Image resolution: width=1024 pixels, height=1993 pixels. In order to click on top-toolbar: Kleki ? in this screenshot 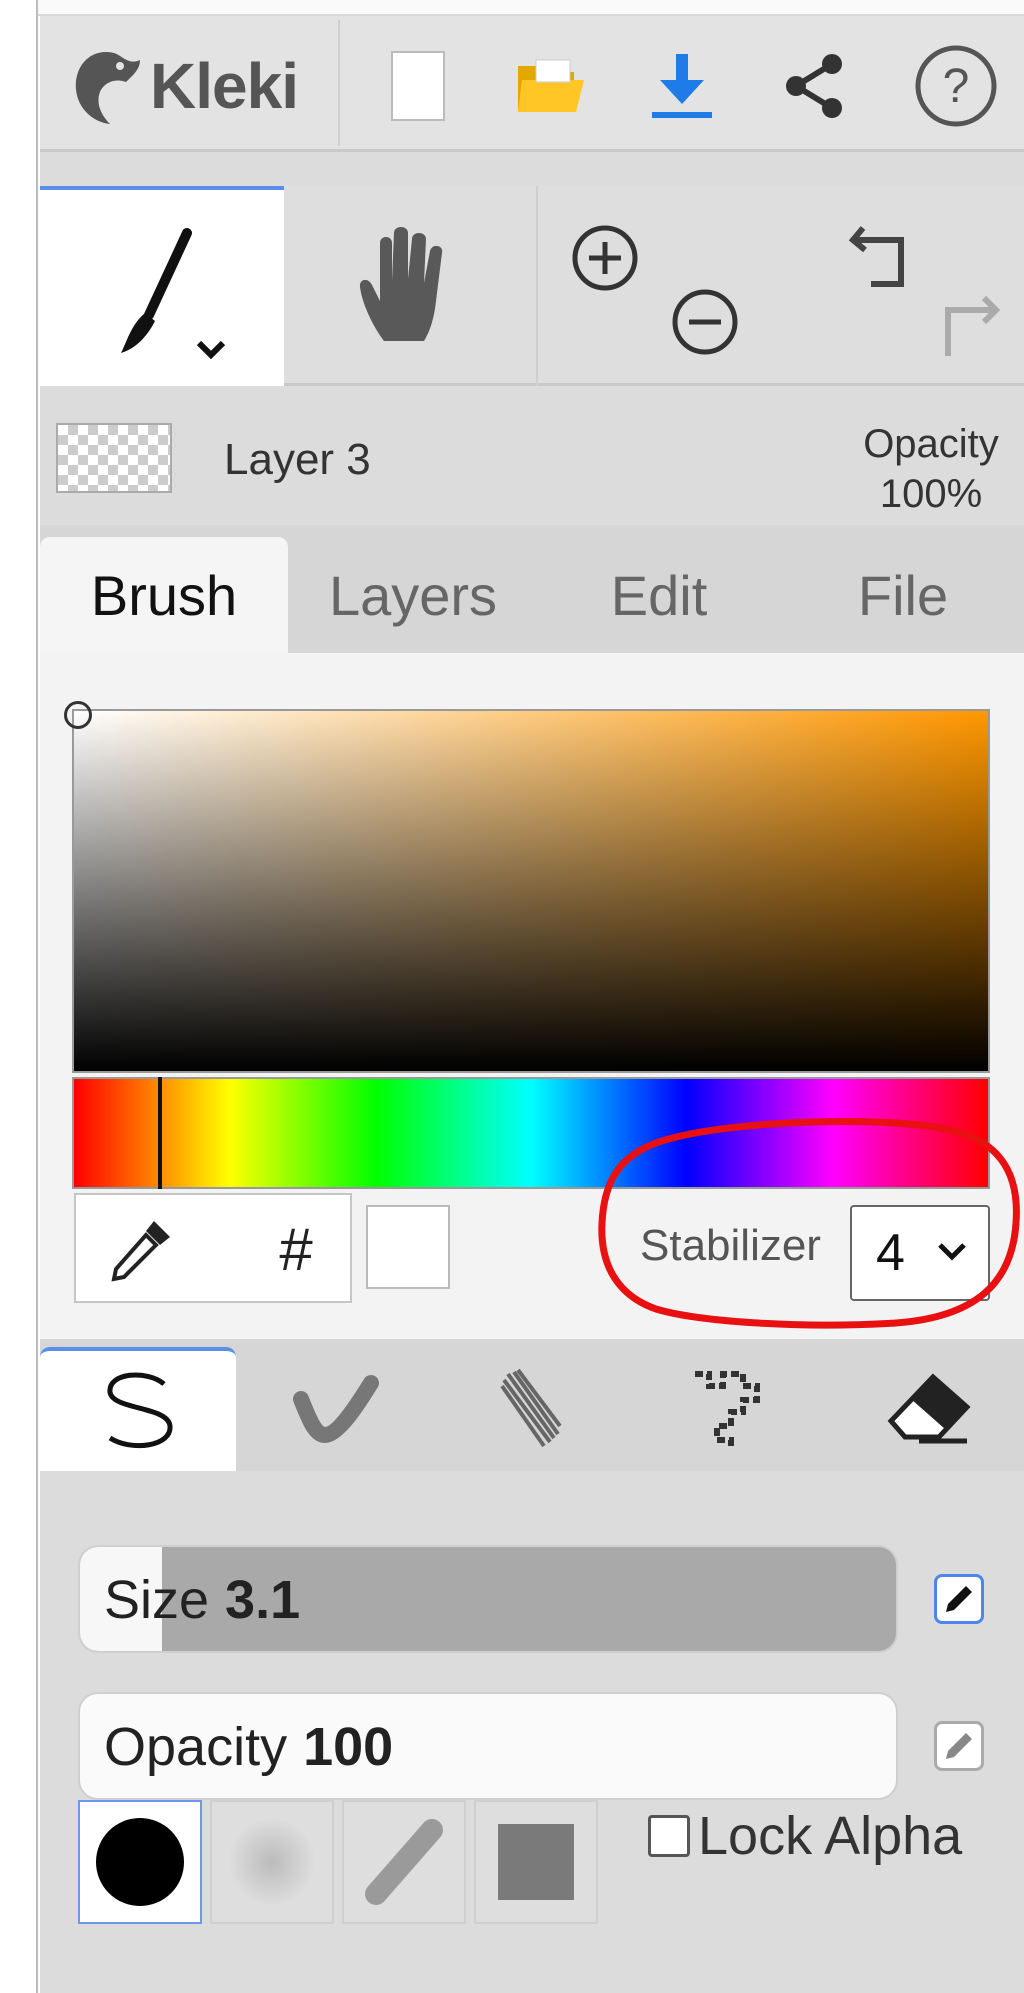, I will do `click(532, 84)`.